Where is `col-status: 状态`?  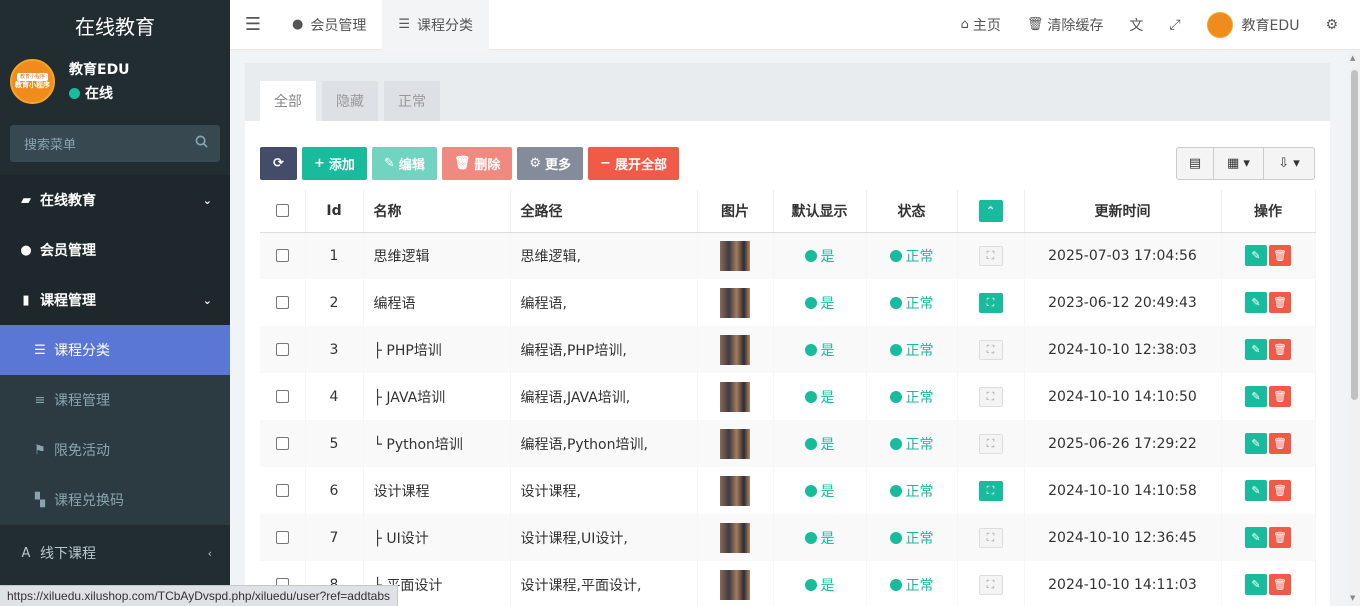
col-status: 状态 is located at coordinates (912, 211).